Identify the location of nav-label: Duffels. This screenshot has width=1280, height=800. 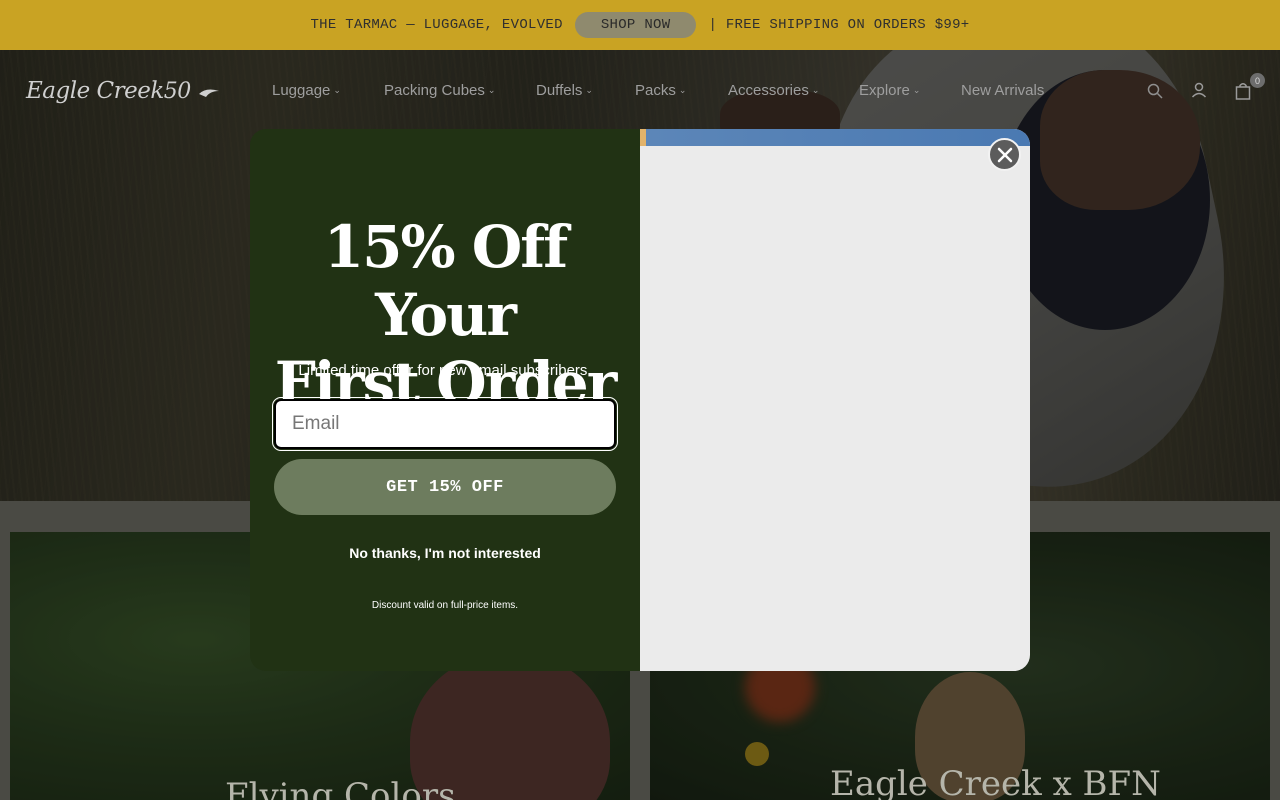
(559, 90).